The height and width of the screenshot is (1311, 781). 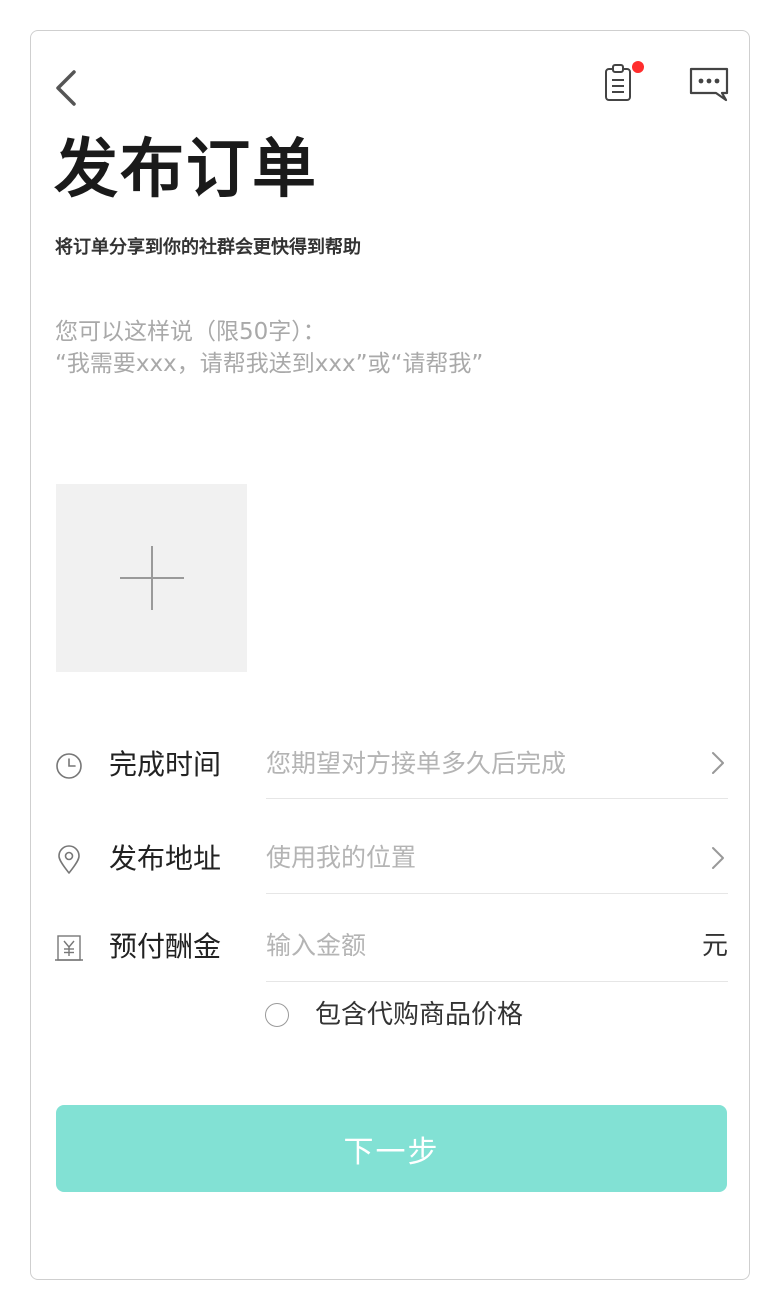 I want to click on orders-button, so click(x=623, y=83).